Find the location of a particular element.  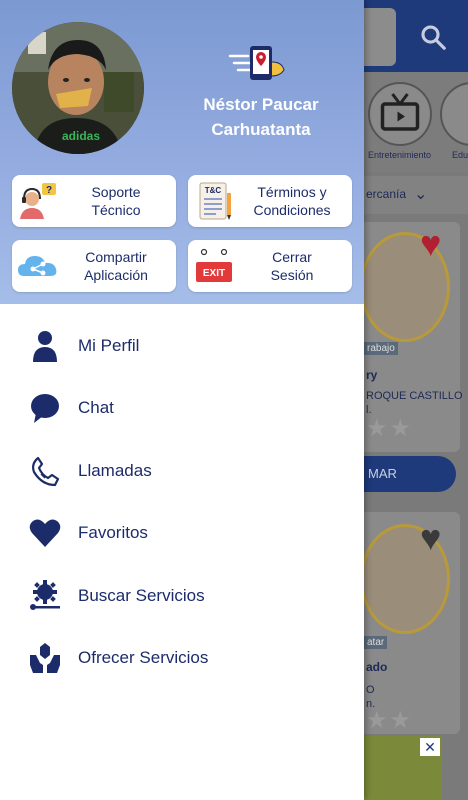

menu-item-label: Buscar Servicios is located at coordinates (141, 595).